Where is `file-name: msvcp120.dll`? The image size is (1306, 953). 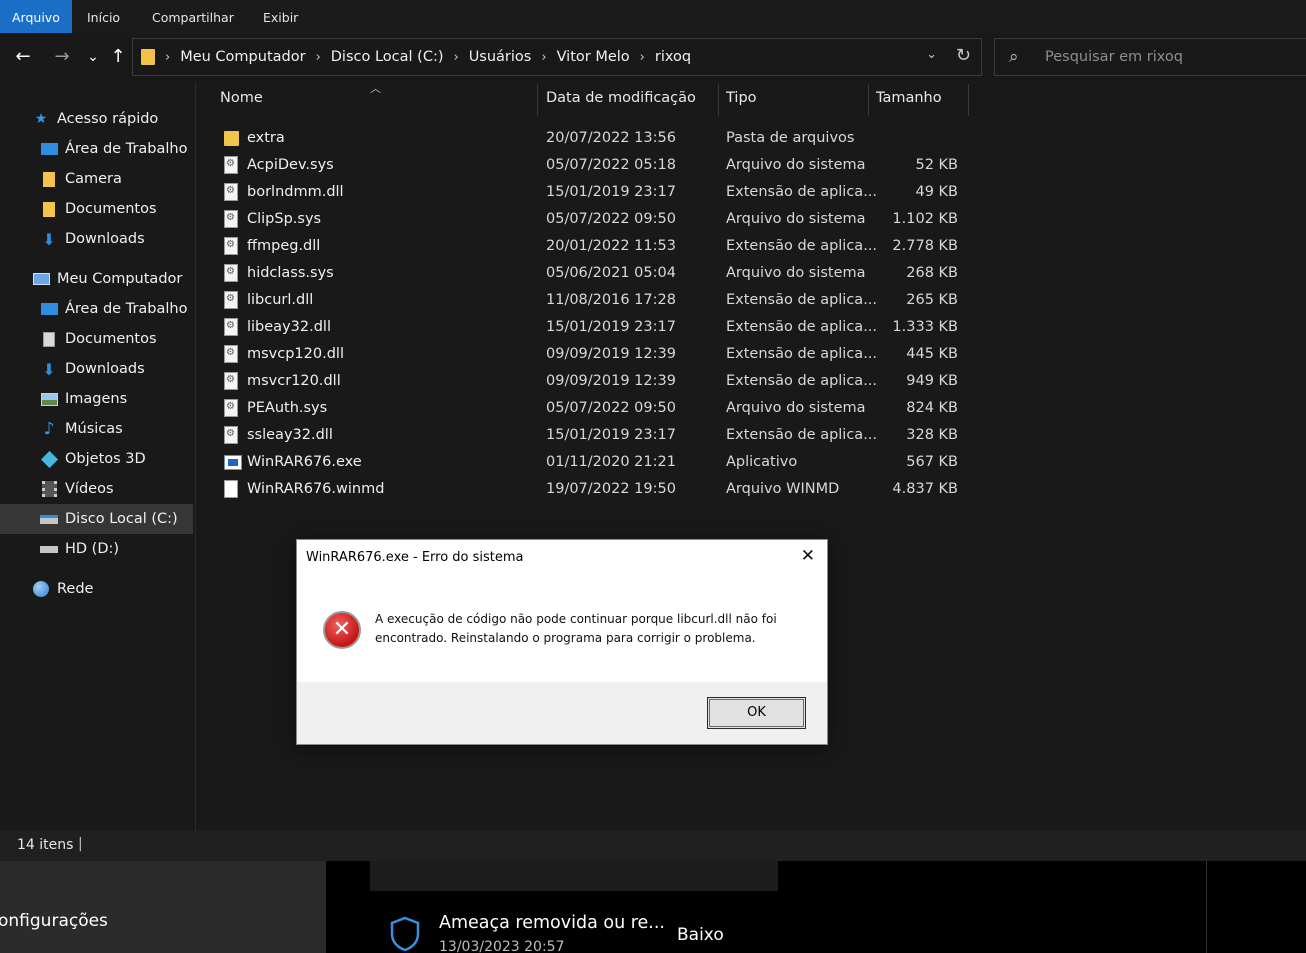 file-name: msvcp120.dll is located at coordinates (295, 354).